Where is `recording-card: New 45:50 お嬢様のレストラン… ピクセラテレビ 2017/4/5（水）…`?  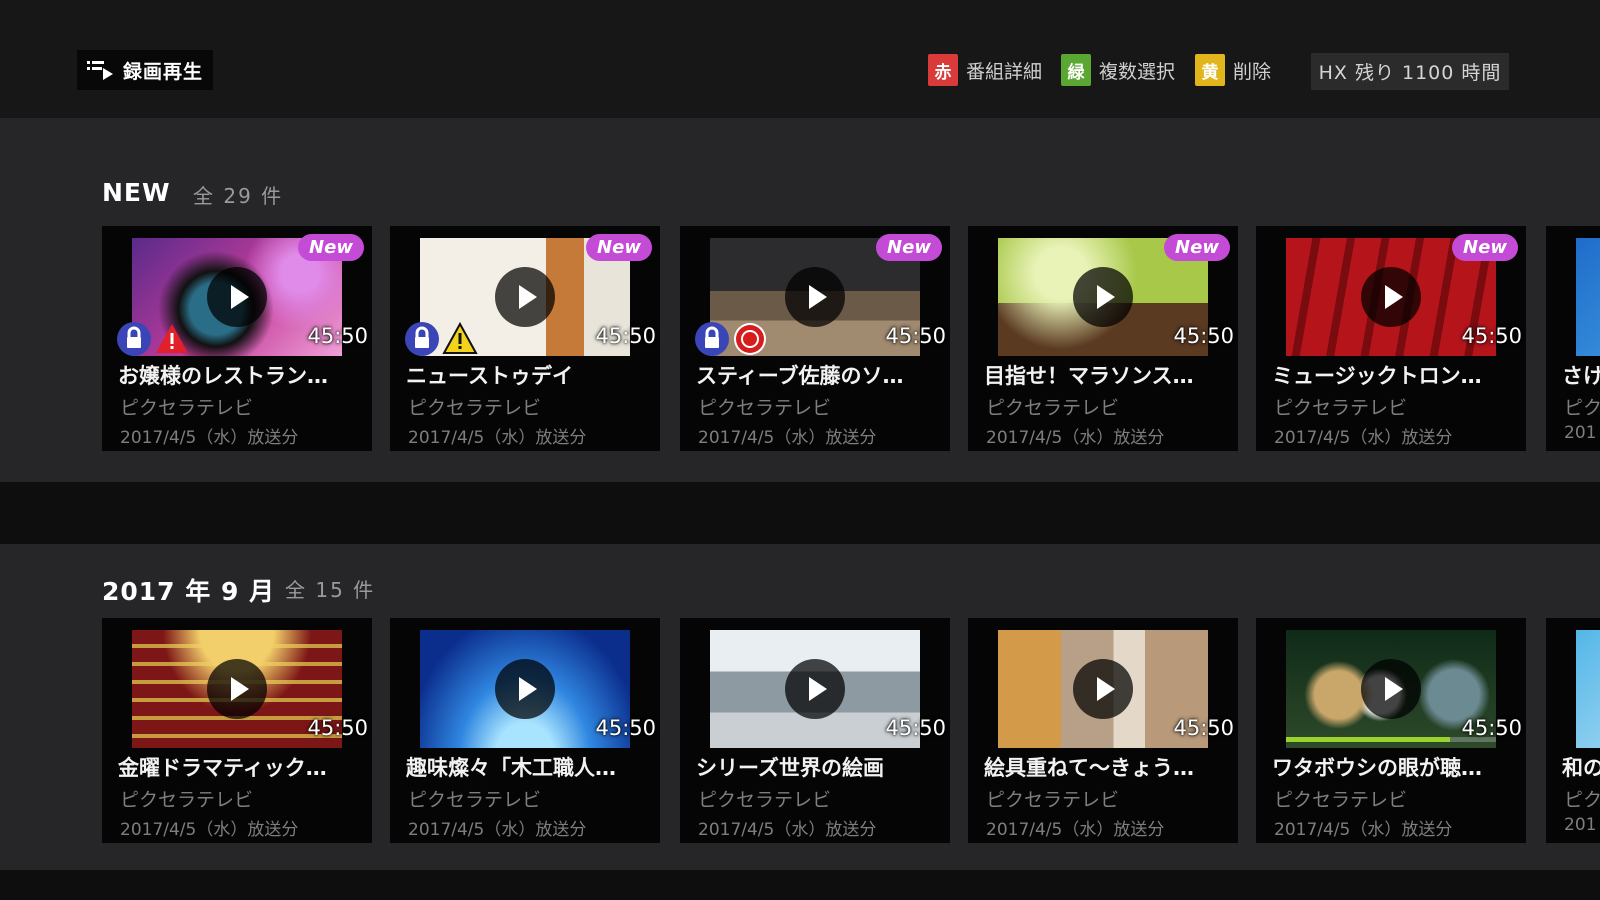
recording-card: New 45:50 お嬢様のレストラン… ピクセラテレビ 2017/4/5（水）… is located at coordinates (237, 338).